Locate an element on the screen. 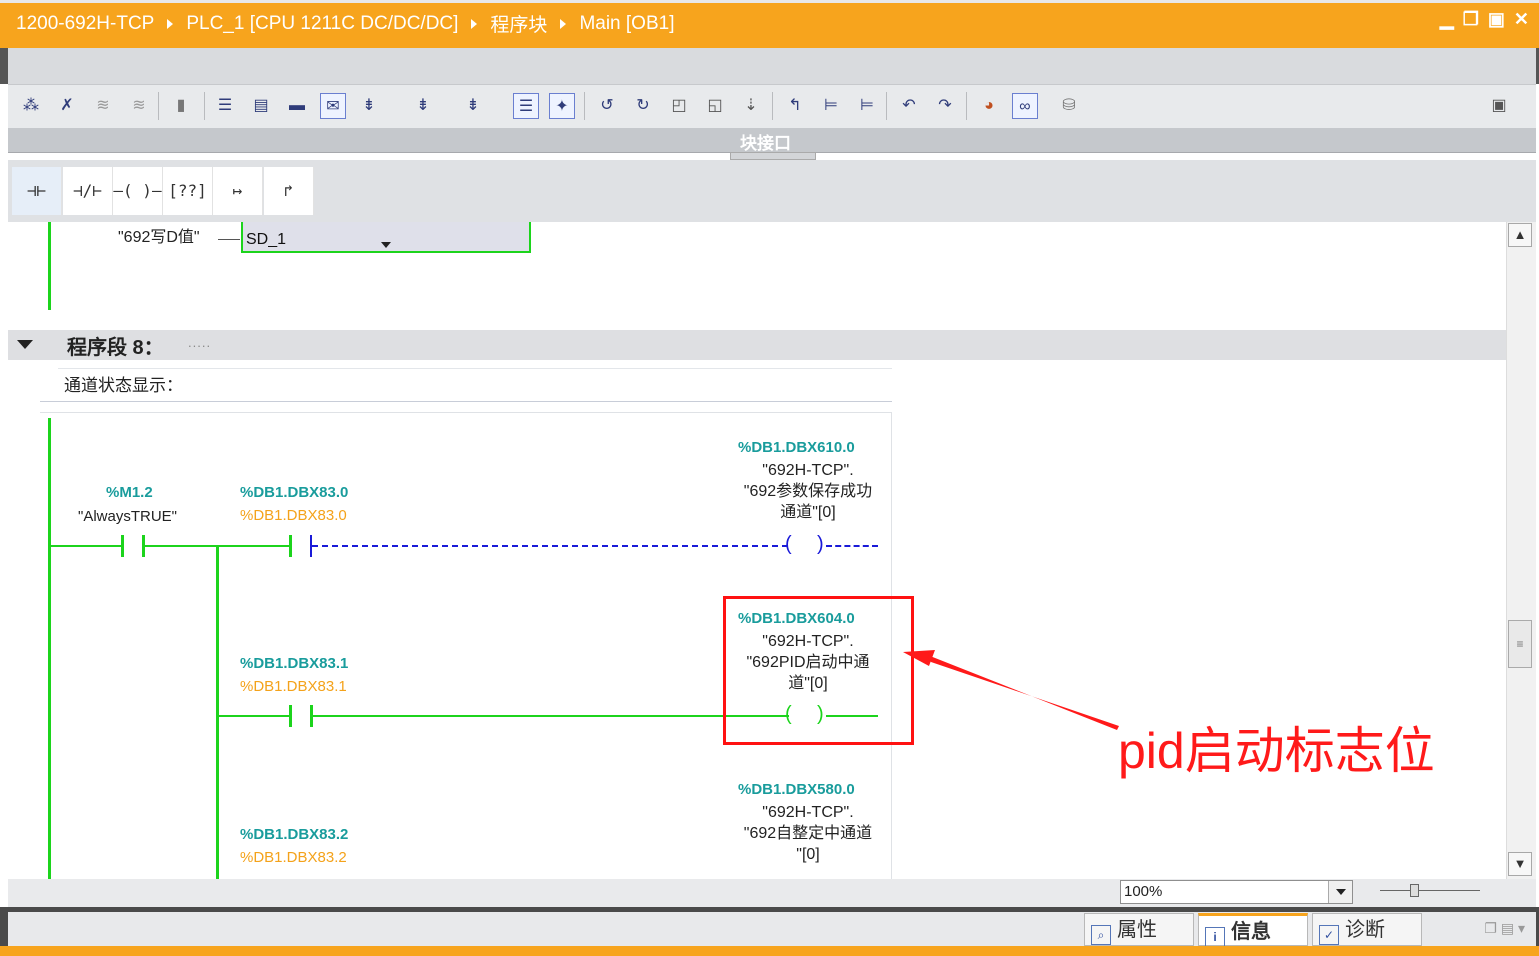 The width and height of the screenshot is (1539, 956). favorites-icon: ⇟ is located at coordinates (369, 106).